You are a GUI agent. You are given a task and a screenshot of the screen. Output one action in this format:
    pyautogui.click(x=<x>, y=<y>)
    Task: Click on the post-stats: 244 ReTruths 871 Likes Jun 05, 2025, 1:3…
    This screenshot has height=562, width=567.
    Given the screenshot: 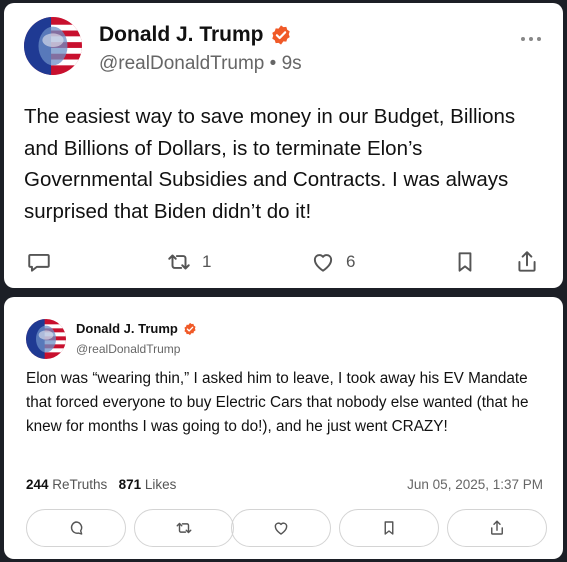 What is the action you would take?
    pyautogui.click(x=284, y=484)
    